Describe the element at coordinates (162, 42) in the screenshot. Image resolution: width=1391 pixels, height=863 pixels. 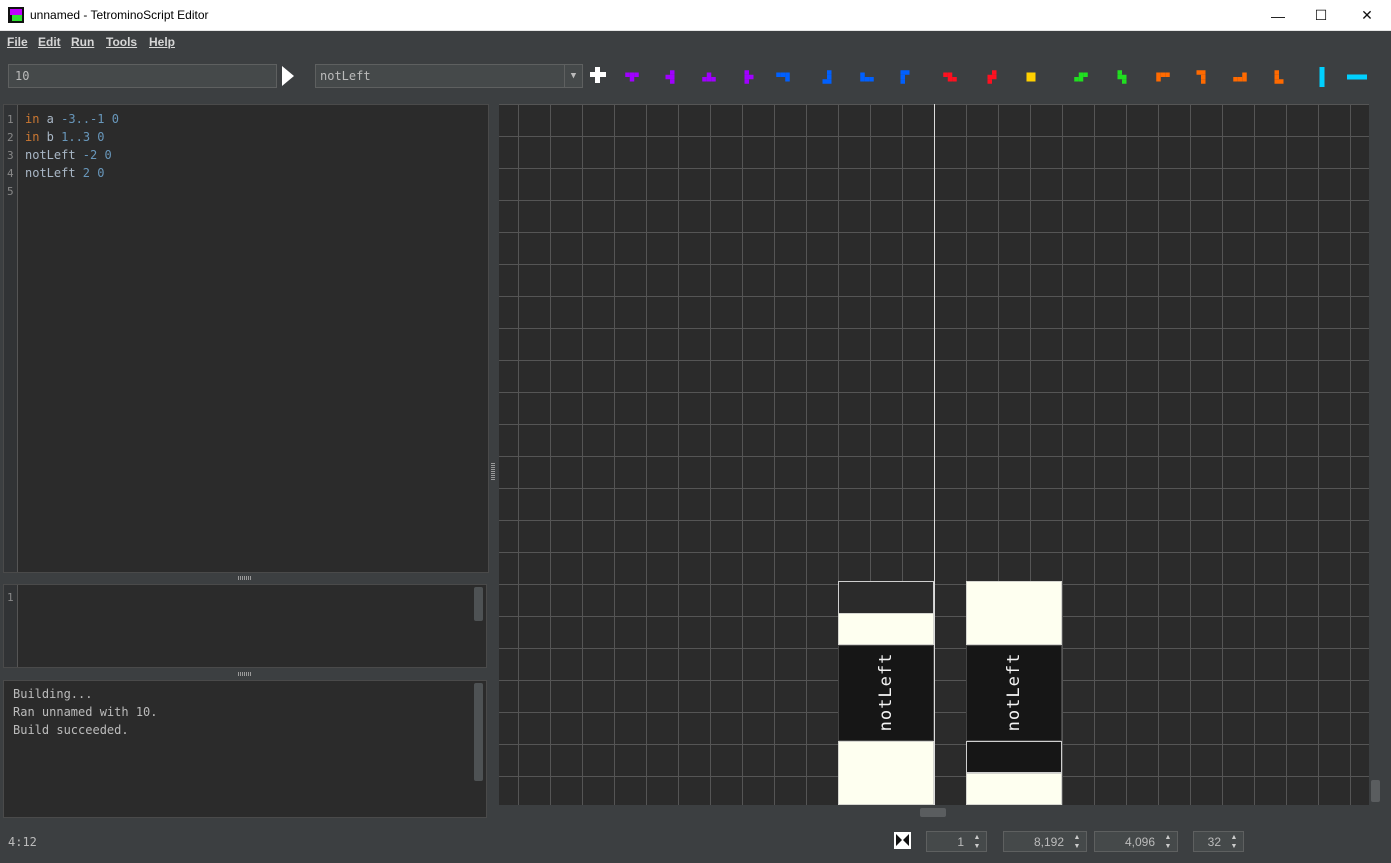
I see `menu-help: Help` at that location.